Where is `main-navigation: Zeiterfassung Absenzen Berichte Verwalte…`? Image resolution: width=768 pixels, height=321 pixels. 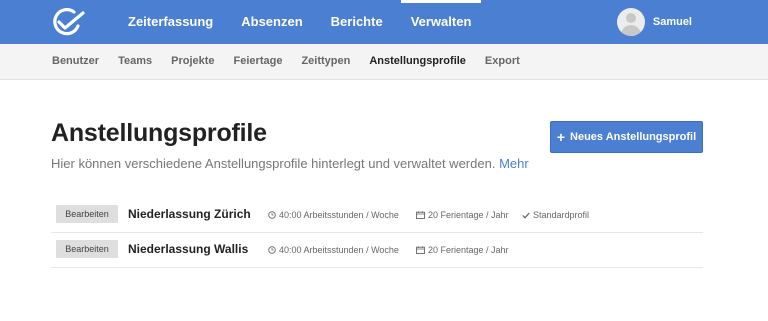 main-navigation: Zeiterfassung Absenzen Berichte Verwalte… is located at coordinates (306, 22).